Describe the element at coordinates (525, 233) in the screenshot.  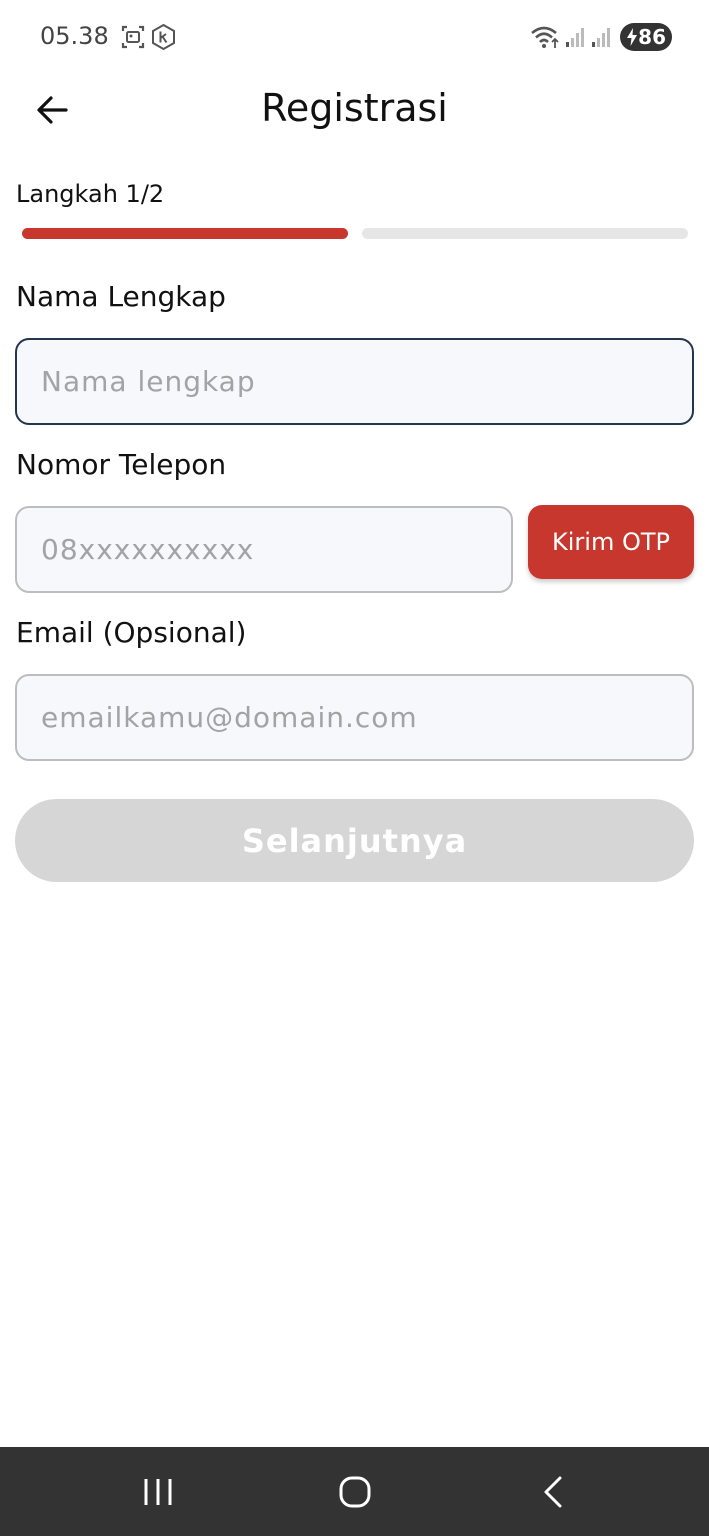
I see `progress-step-2-inactive` at that location.